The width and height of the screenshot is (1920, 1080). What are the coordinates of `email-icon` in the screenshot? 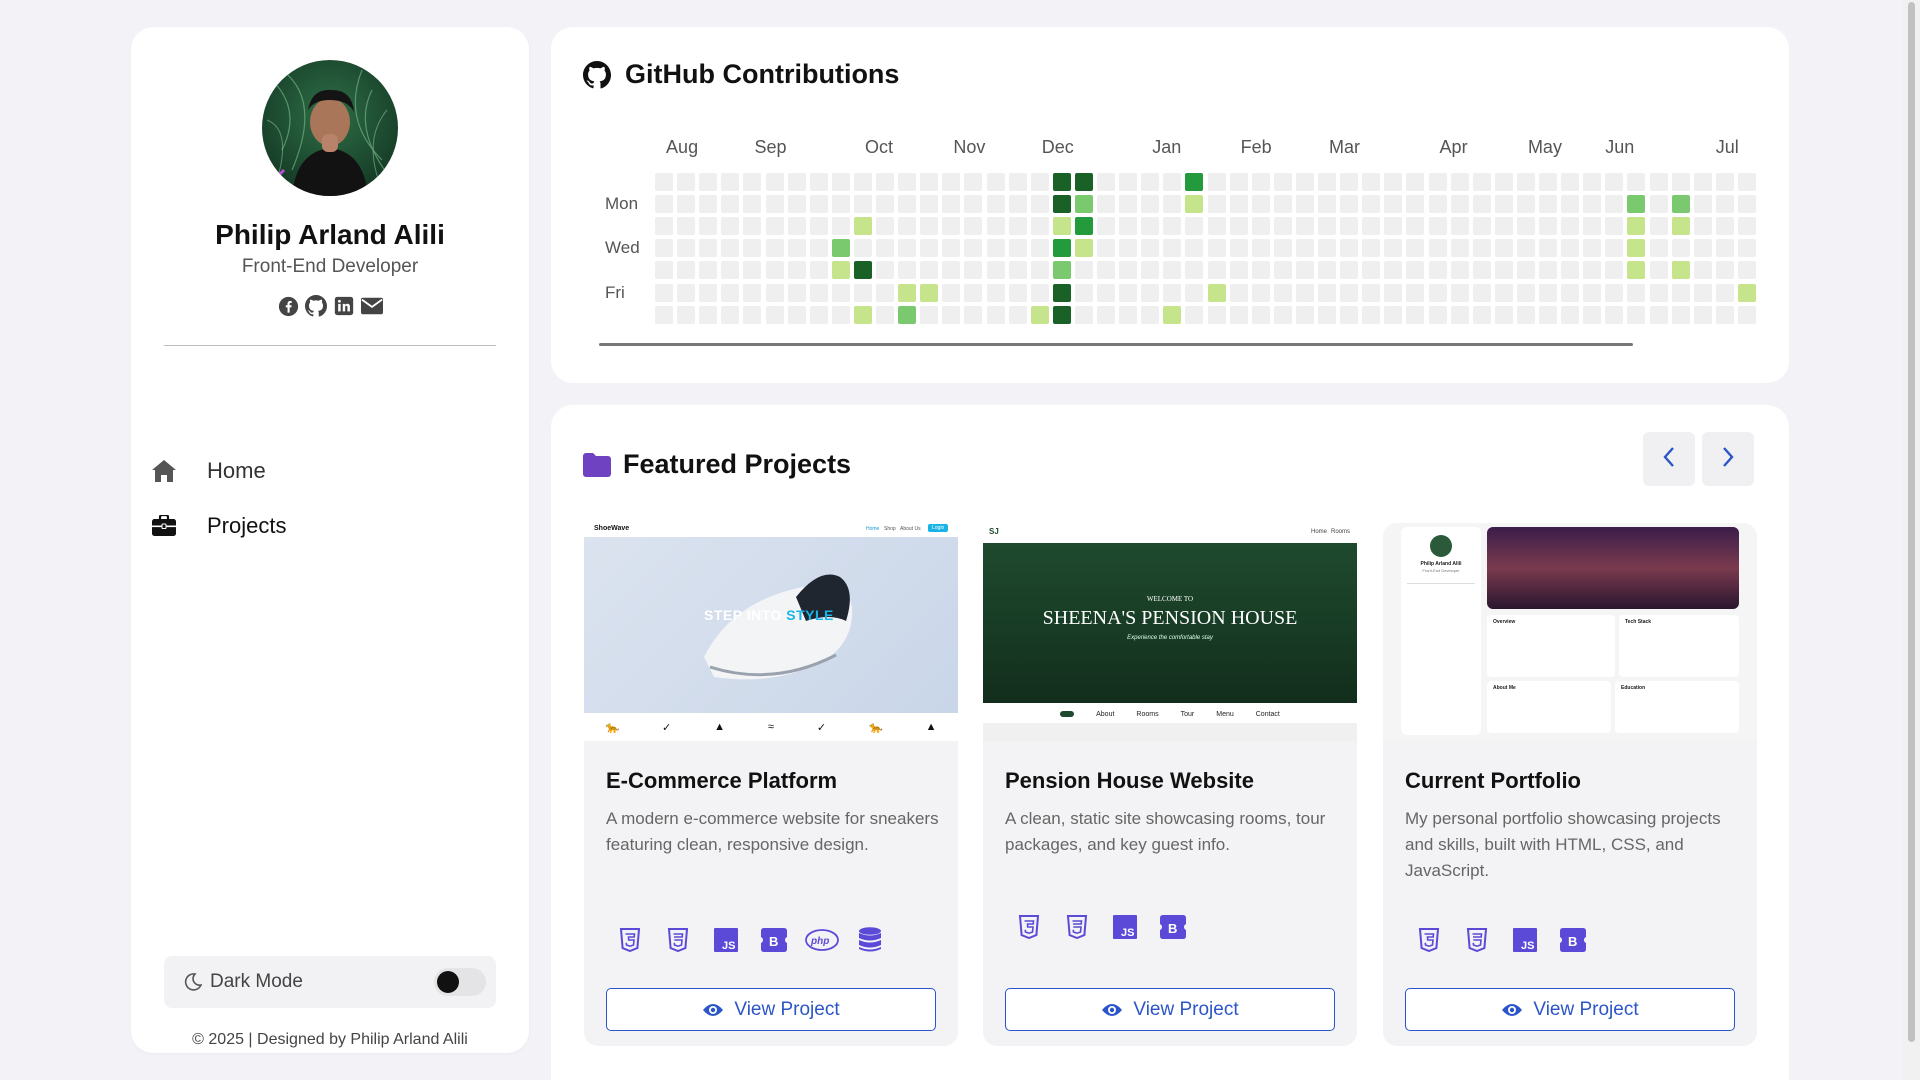 It's located at (372, 306).